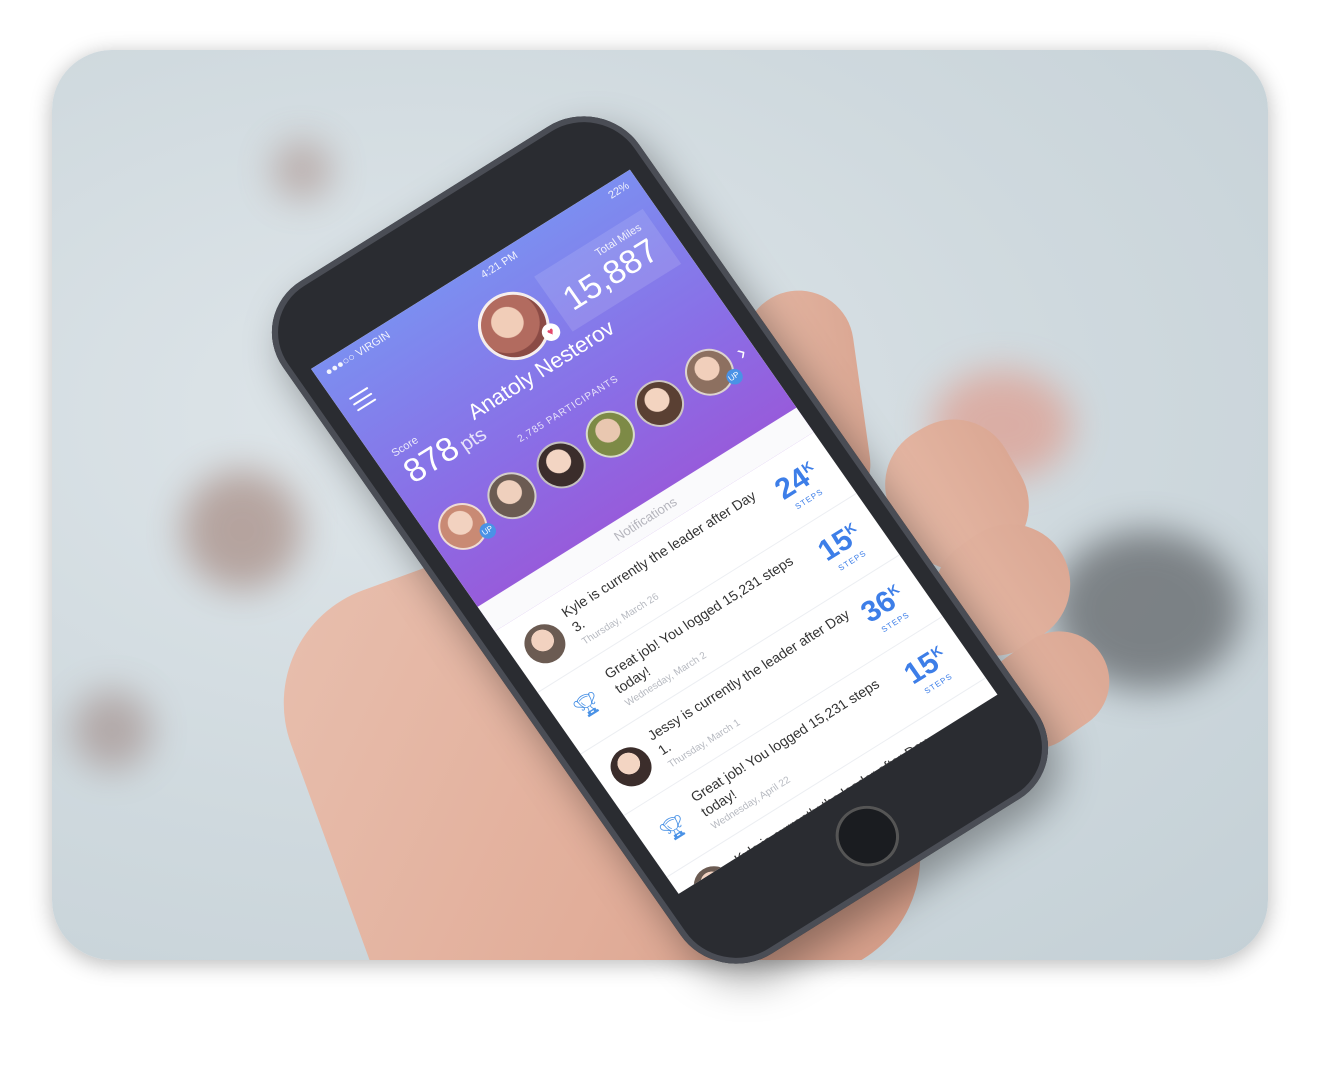  I want to click on chevron-right-icon: ›, so click(741, 352).